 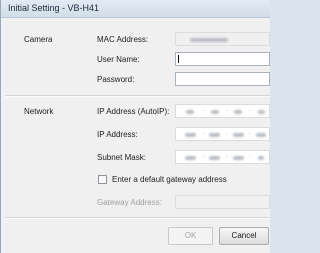 What do you see at coordinates (129, 202) in the screenshot?
I see `gateway-address-label: Gateway Address:` at bounding box center [129, 202].